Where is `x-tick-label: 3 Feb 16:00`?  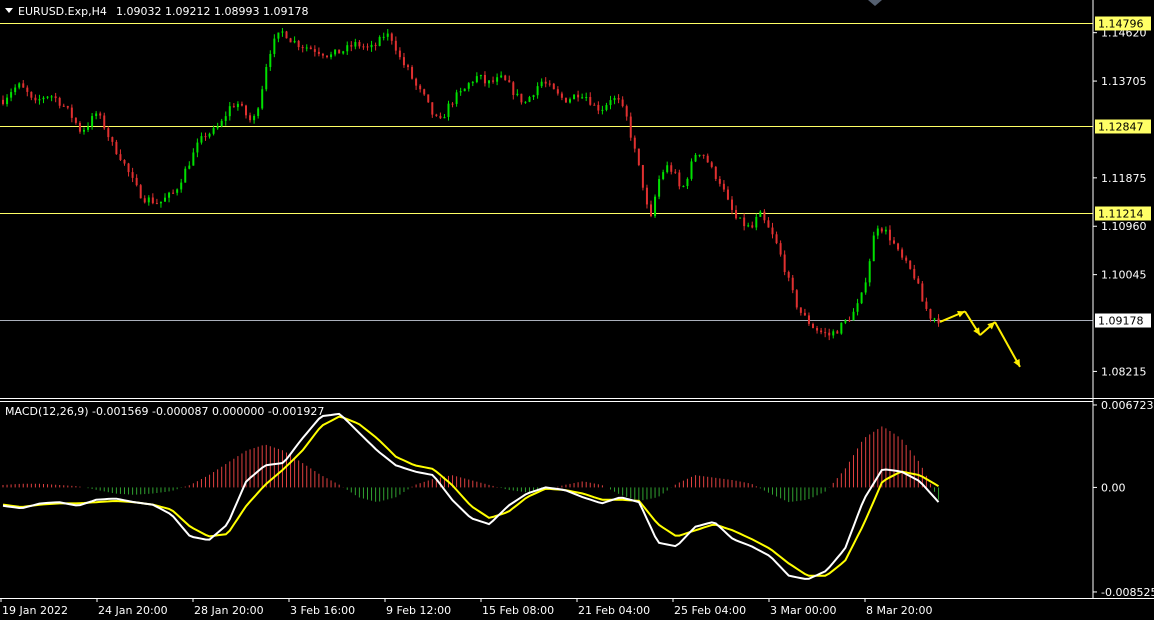 x-tick-label: 3 Feb 16:00 is located at coordinates (322, 610).